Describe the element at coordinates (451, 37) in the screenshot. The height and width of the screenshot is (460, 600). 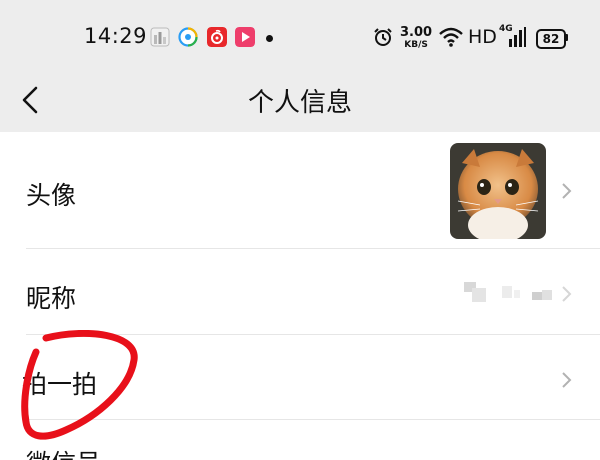
I see `wifi-icon` at that location.